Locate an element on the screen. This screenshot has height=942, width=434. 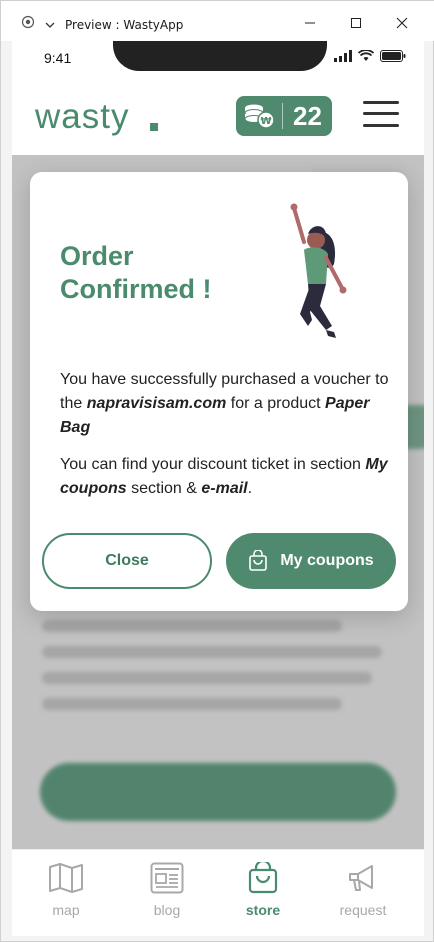
close-window-button is located at coordinates (402, 23).